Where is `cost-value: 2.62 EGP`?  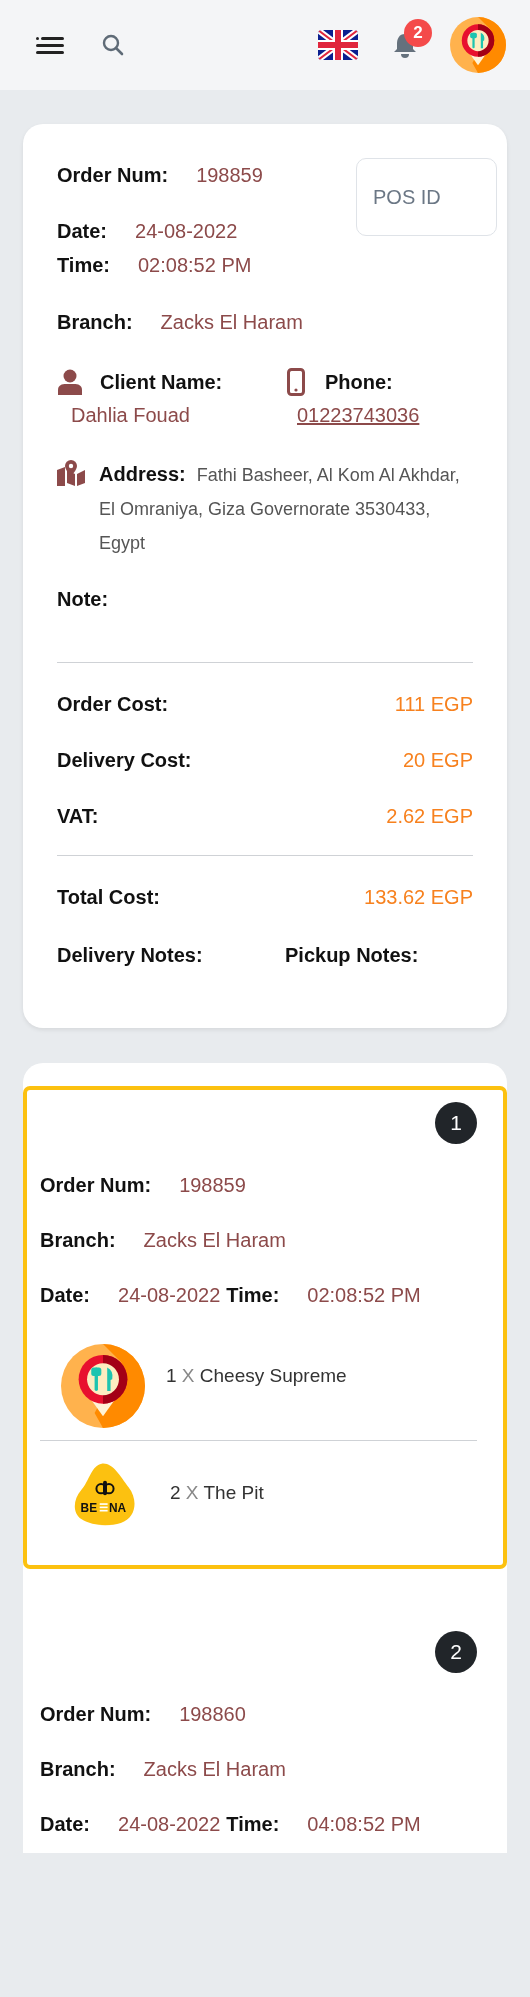
cost-value: 2.62 EGP is located at coordinates (429, 816).